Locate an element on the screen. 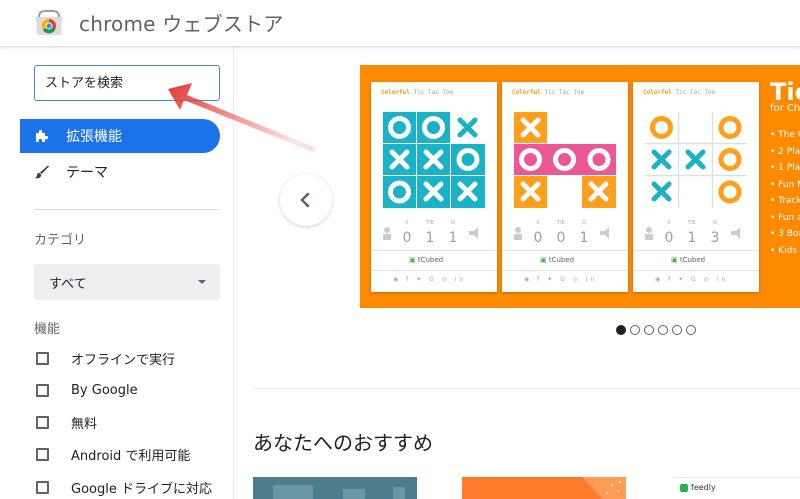  feature-free-checkbox: 無料 is located at coordinates (66, 422).